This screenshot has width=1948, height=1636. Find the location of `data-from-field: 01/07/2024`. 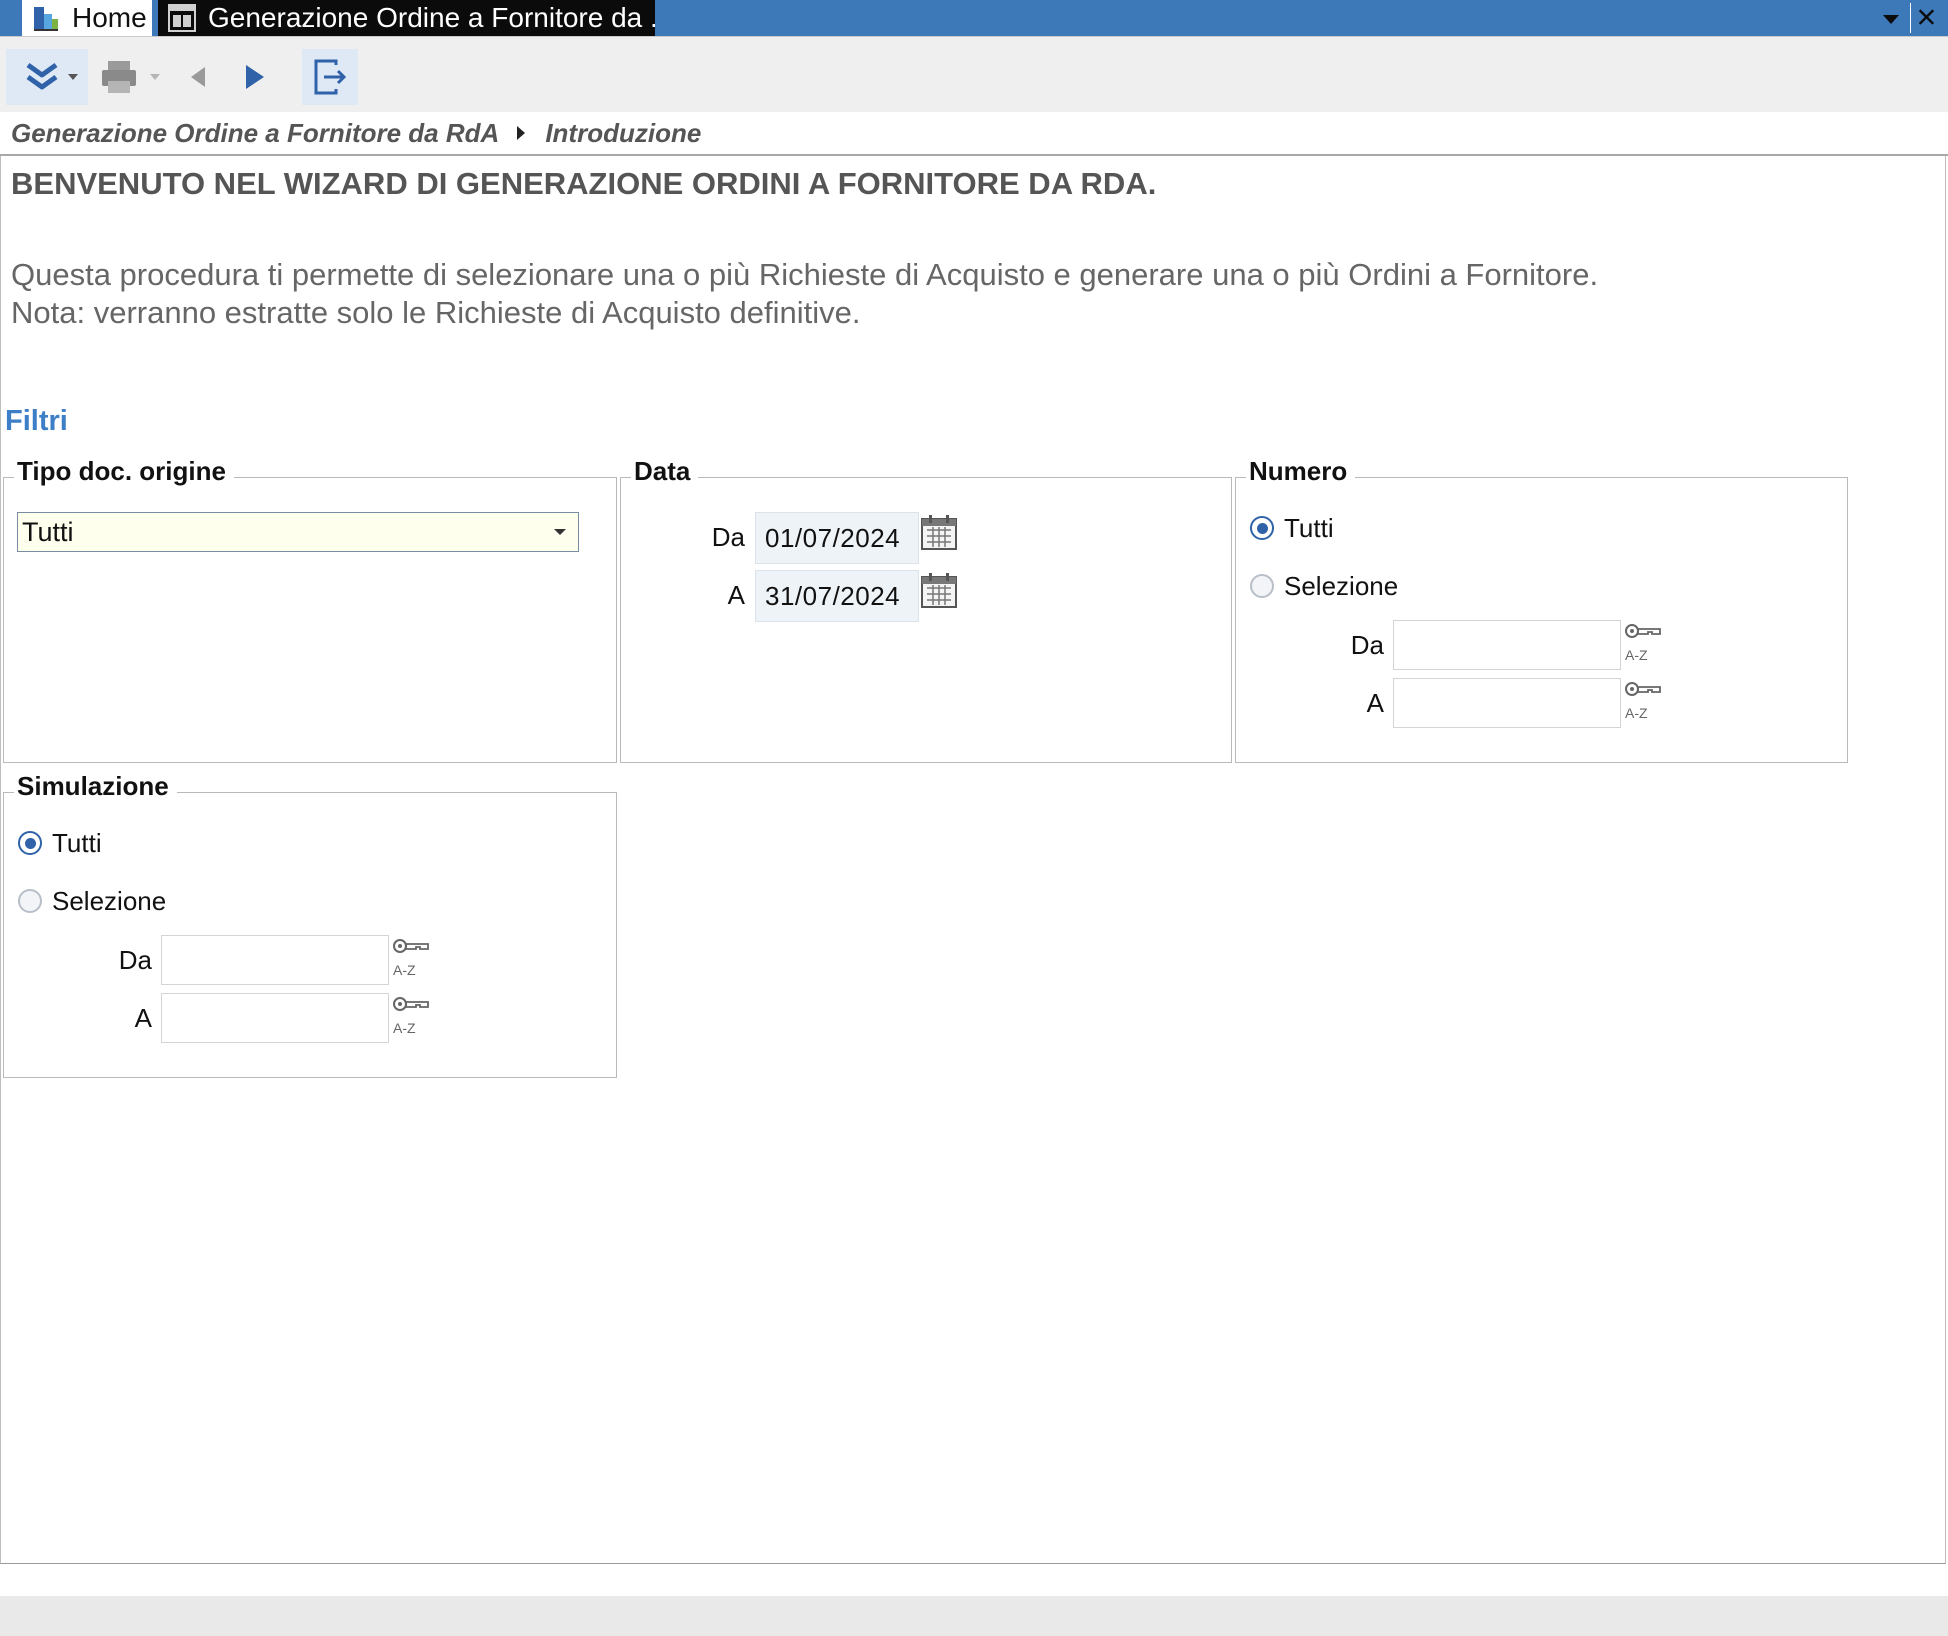

data-from-field: 01/07/2024 is located at coordinates (837, 538).